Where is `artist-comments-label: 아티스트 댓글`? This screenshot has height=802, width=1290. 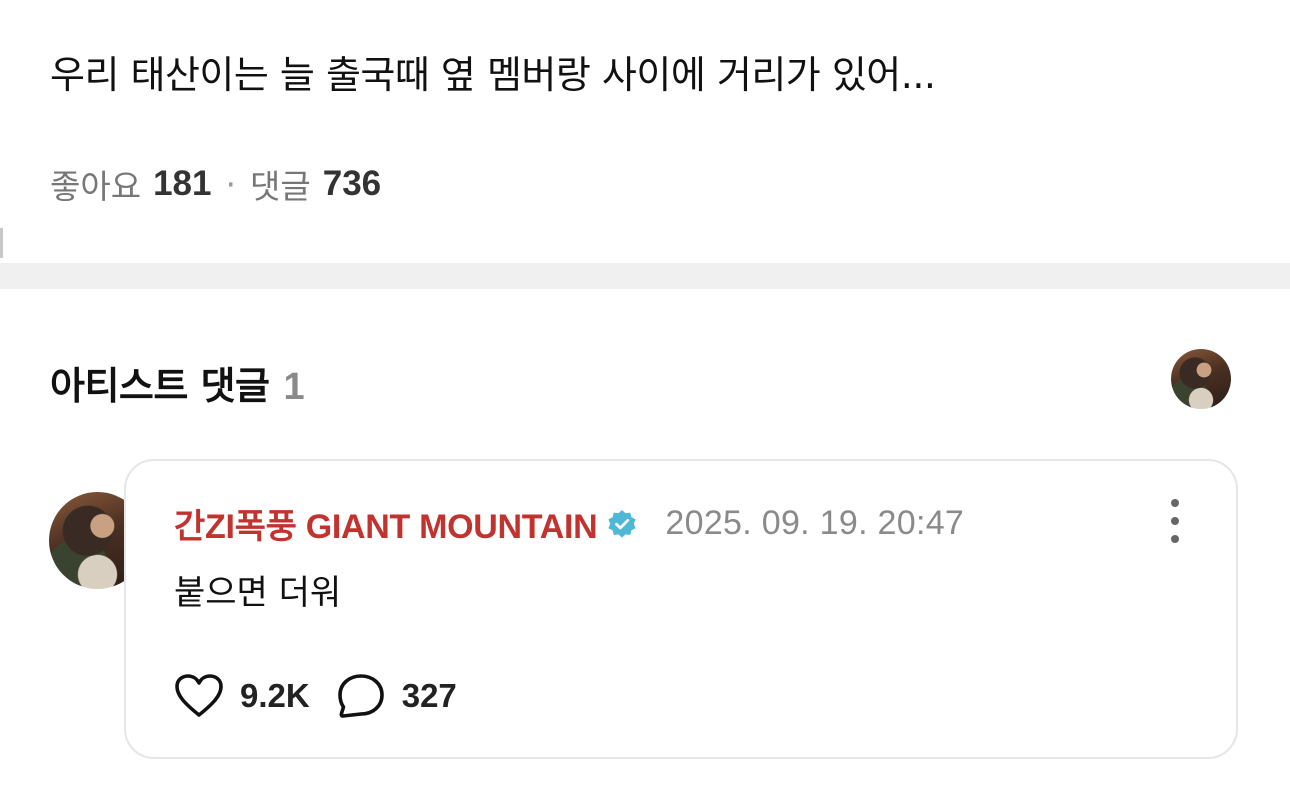 artist-comments-label: 아티스트 댓글 is located at coordinates (160, 386).